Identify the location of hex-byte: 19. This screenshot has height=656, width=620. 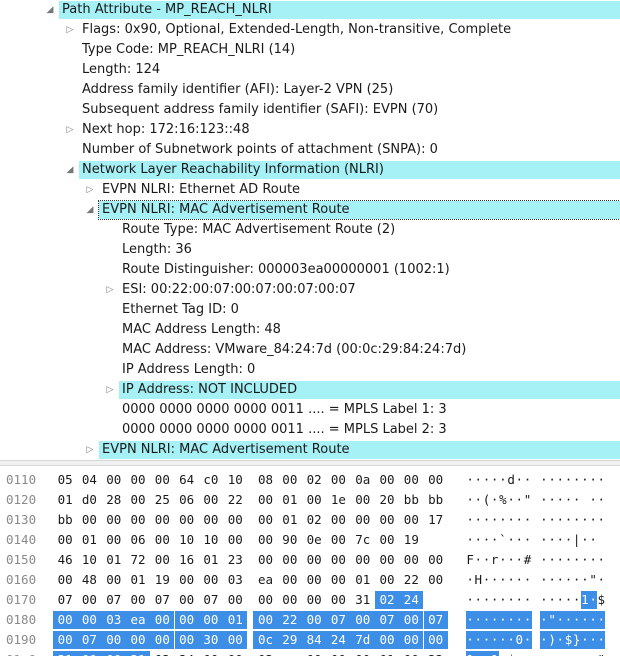
(162, 580).